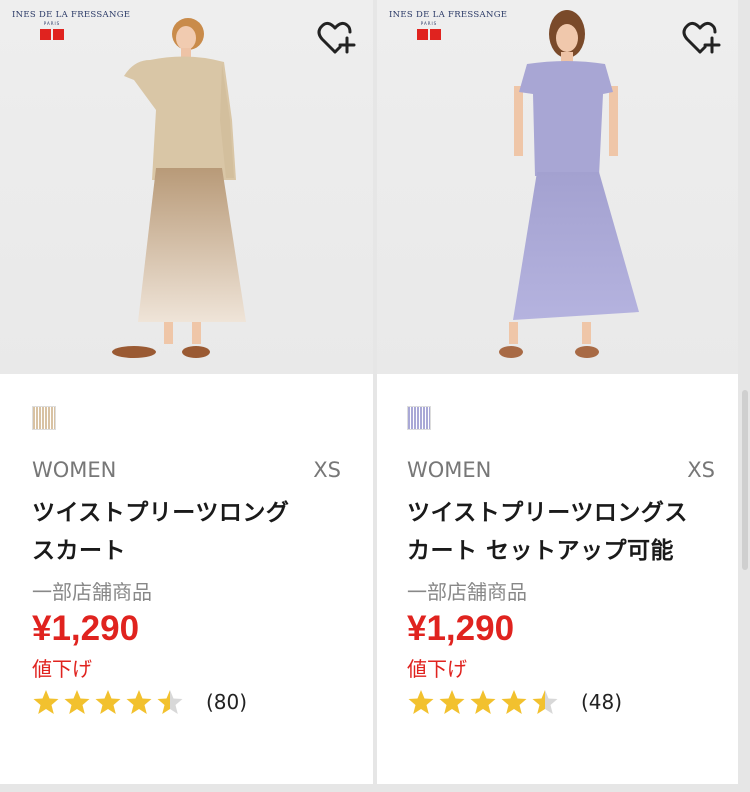 This screenshot has height=792, width=750. Describe the element at coordinates (541, 551) in the screenshot. I see `title-line: カート セットアップ可能` at that location.